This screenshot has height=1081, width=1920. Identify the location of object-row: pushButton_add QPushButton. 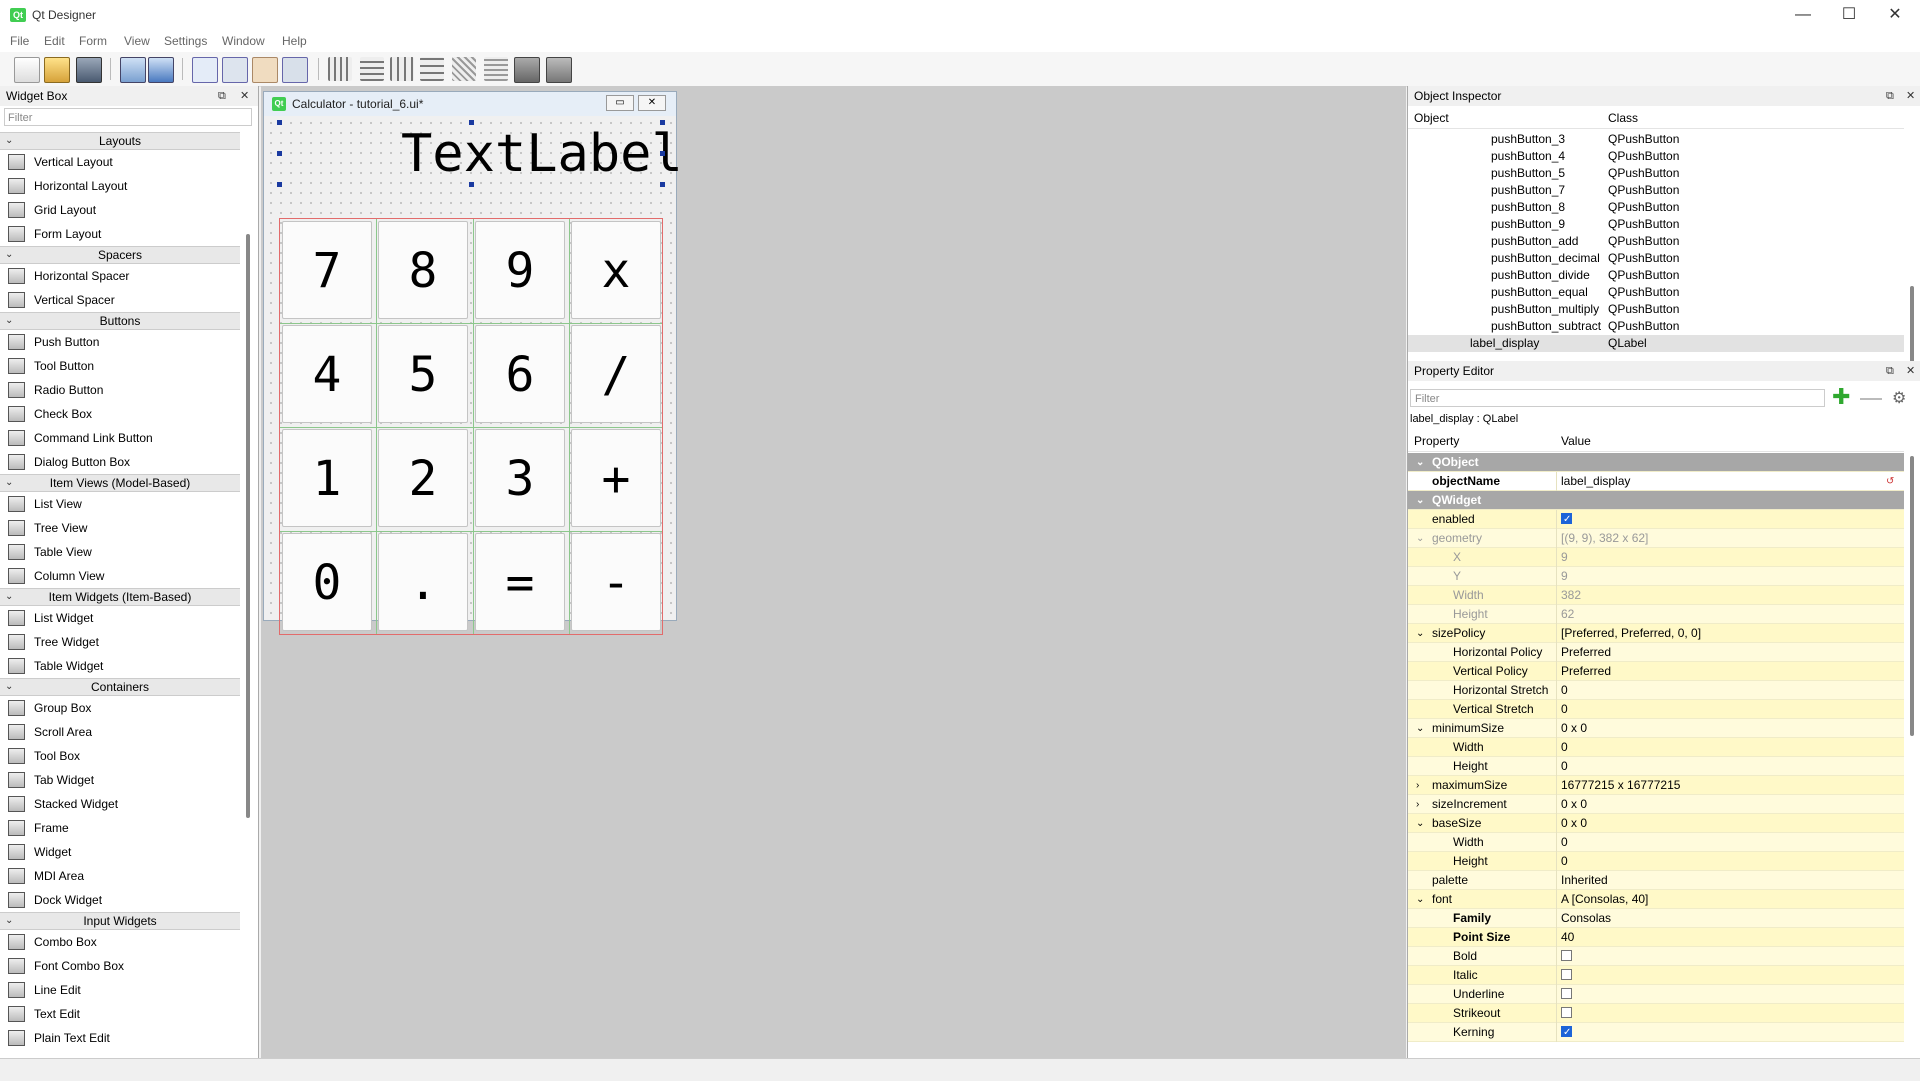
(1656, 241).